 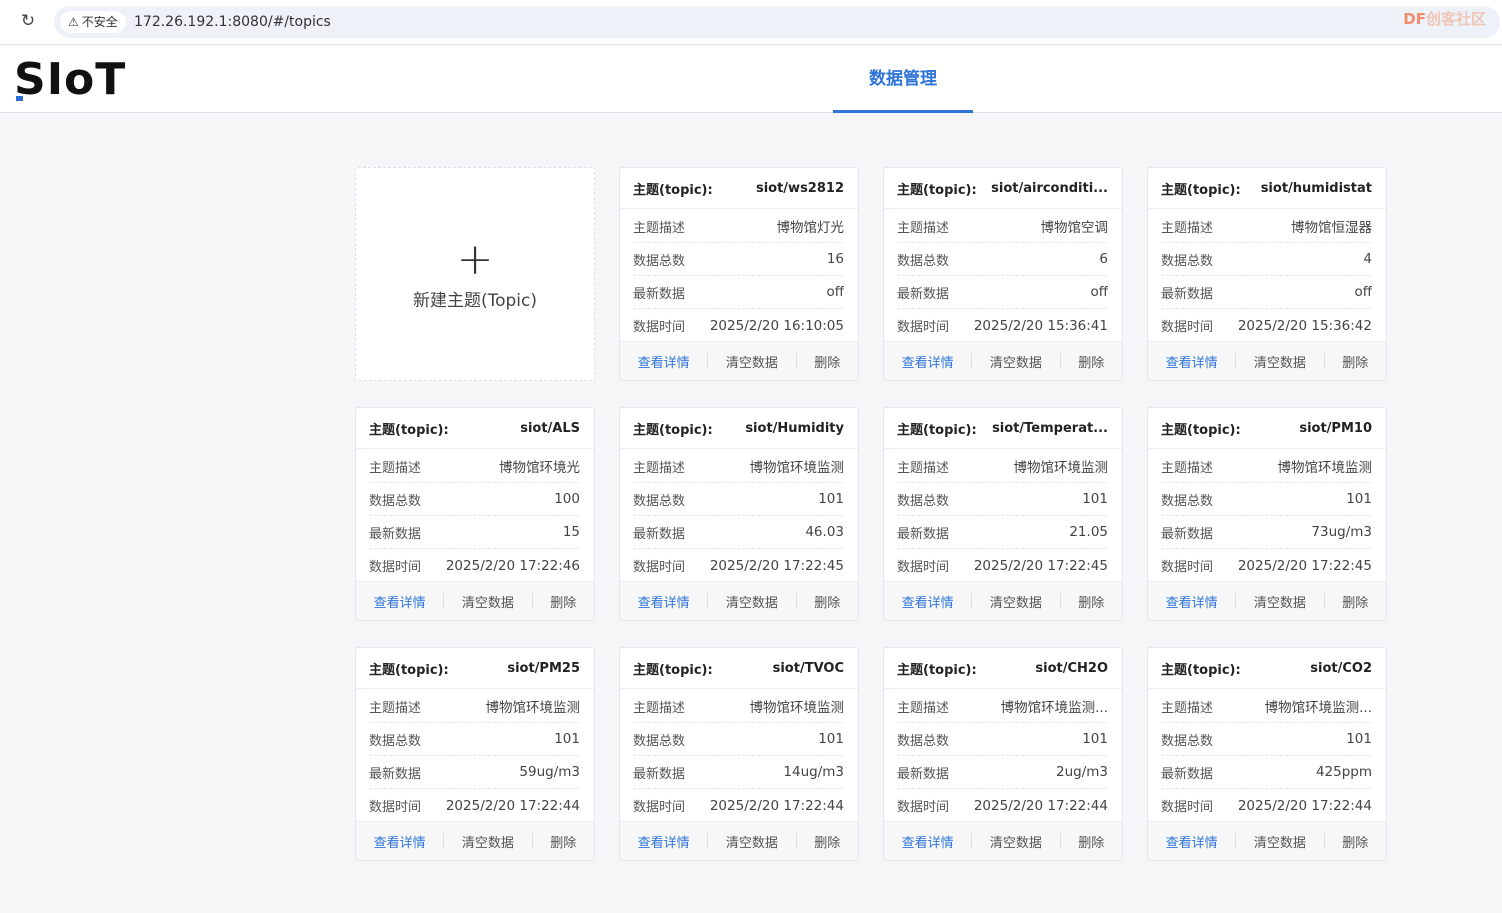 What do you see at coordinates (475, 300) in the screenshot?
I see `new-topic-label: 新建主题(Topic)` at bounding box center [475, 300].